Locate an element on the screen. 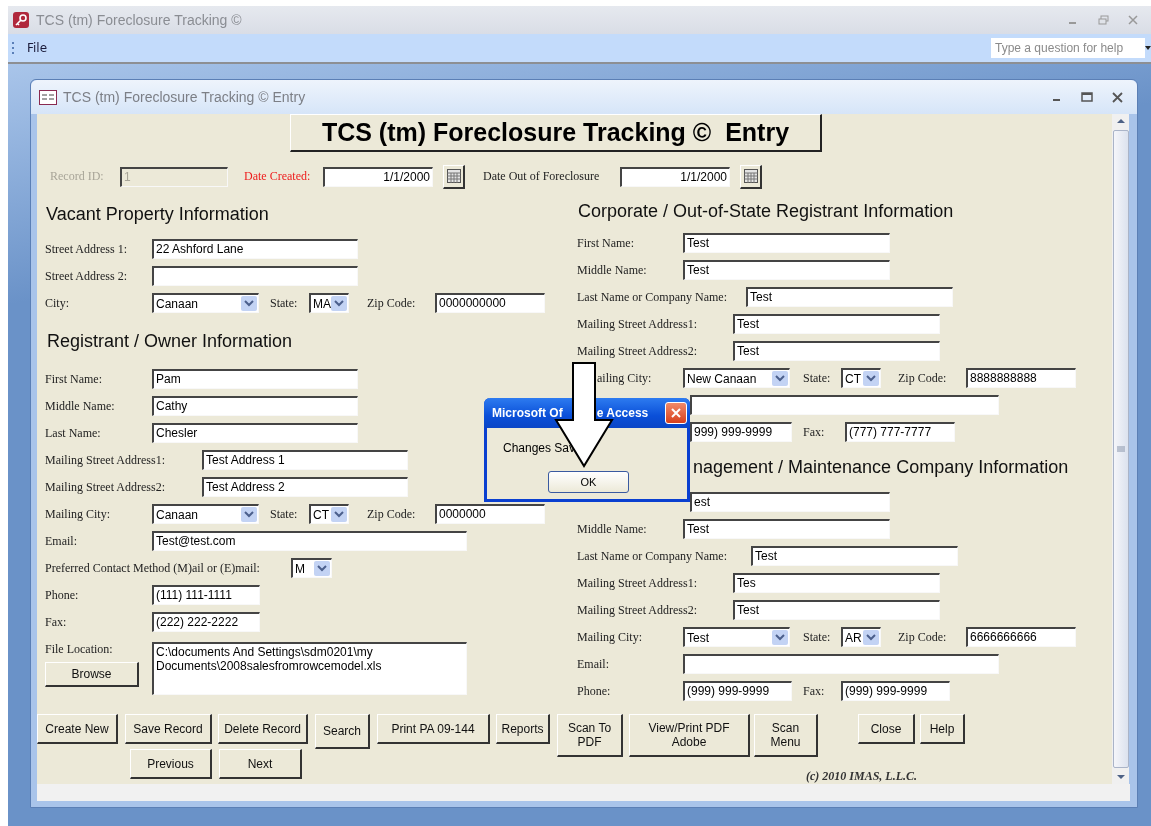  input-field: (222) 222-2222 is located at coordinates (206, 622).